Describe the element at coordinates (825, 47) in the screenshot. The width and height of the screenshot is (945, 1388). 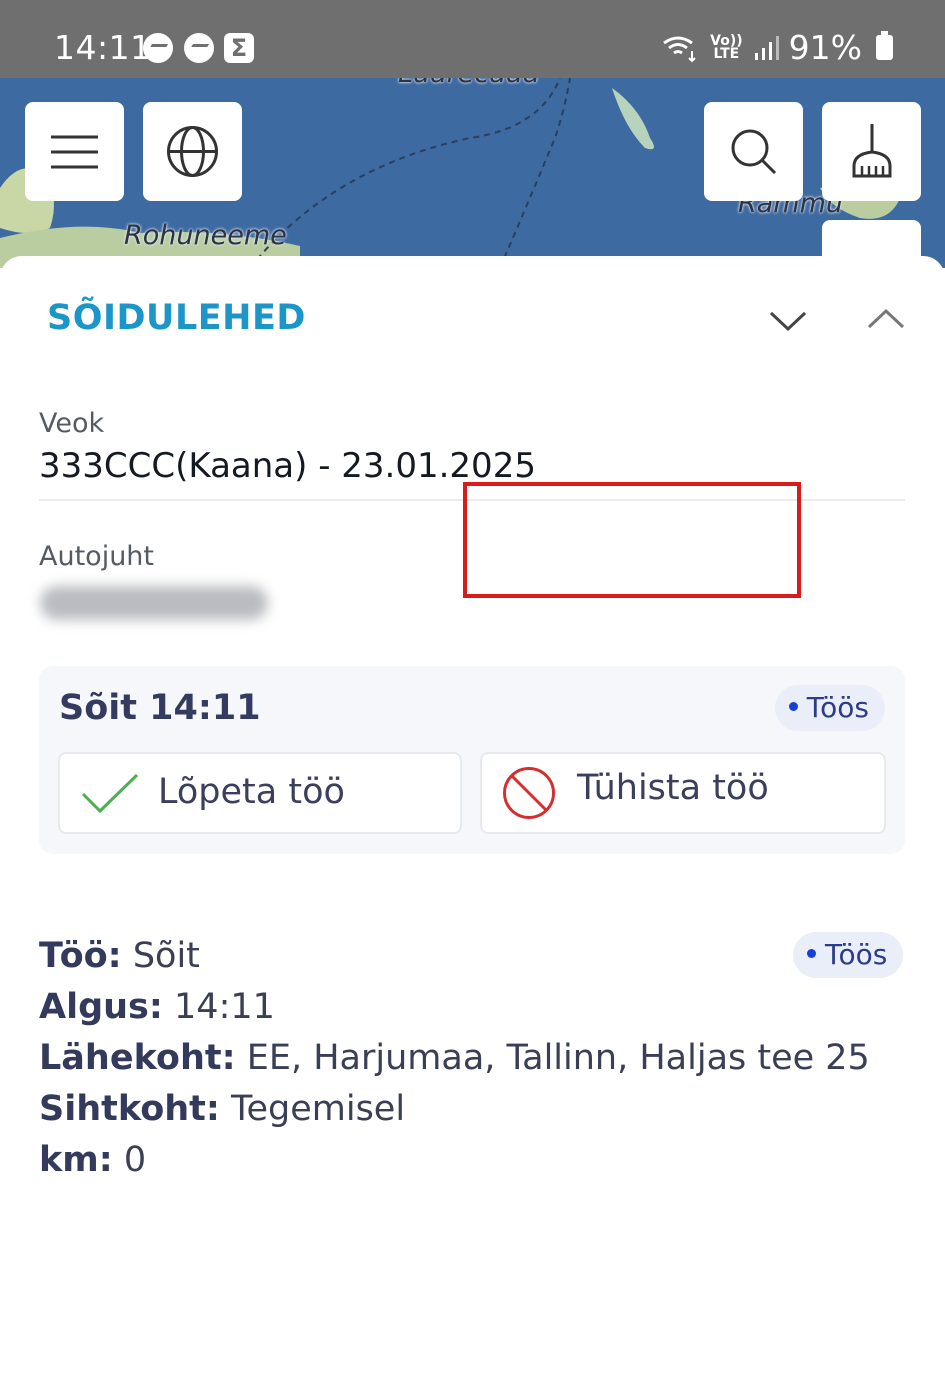
I see `battery-percent: 91%` at that location.